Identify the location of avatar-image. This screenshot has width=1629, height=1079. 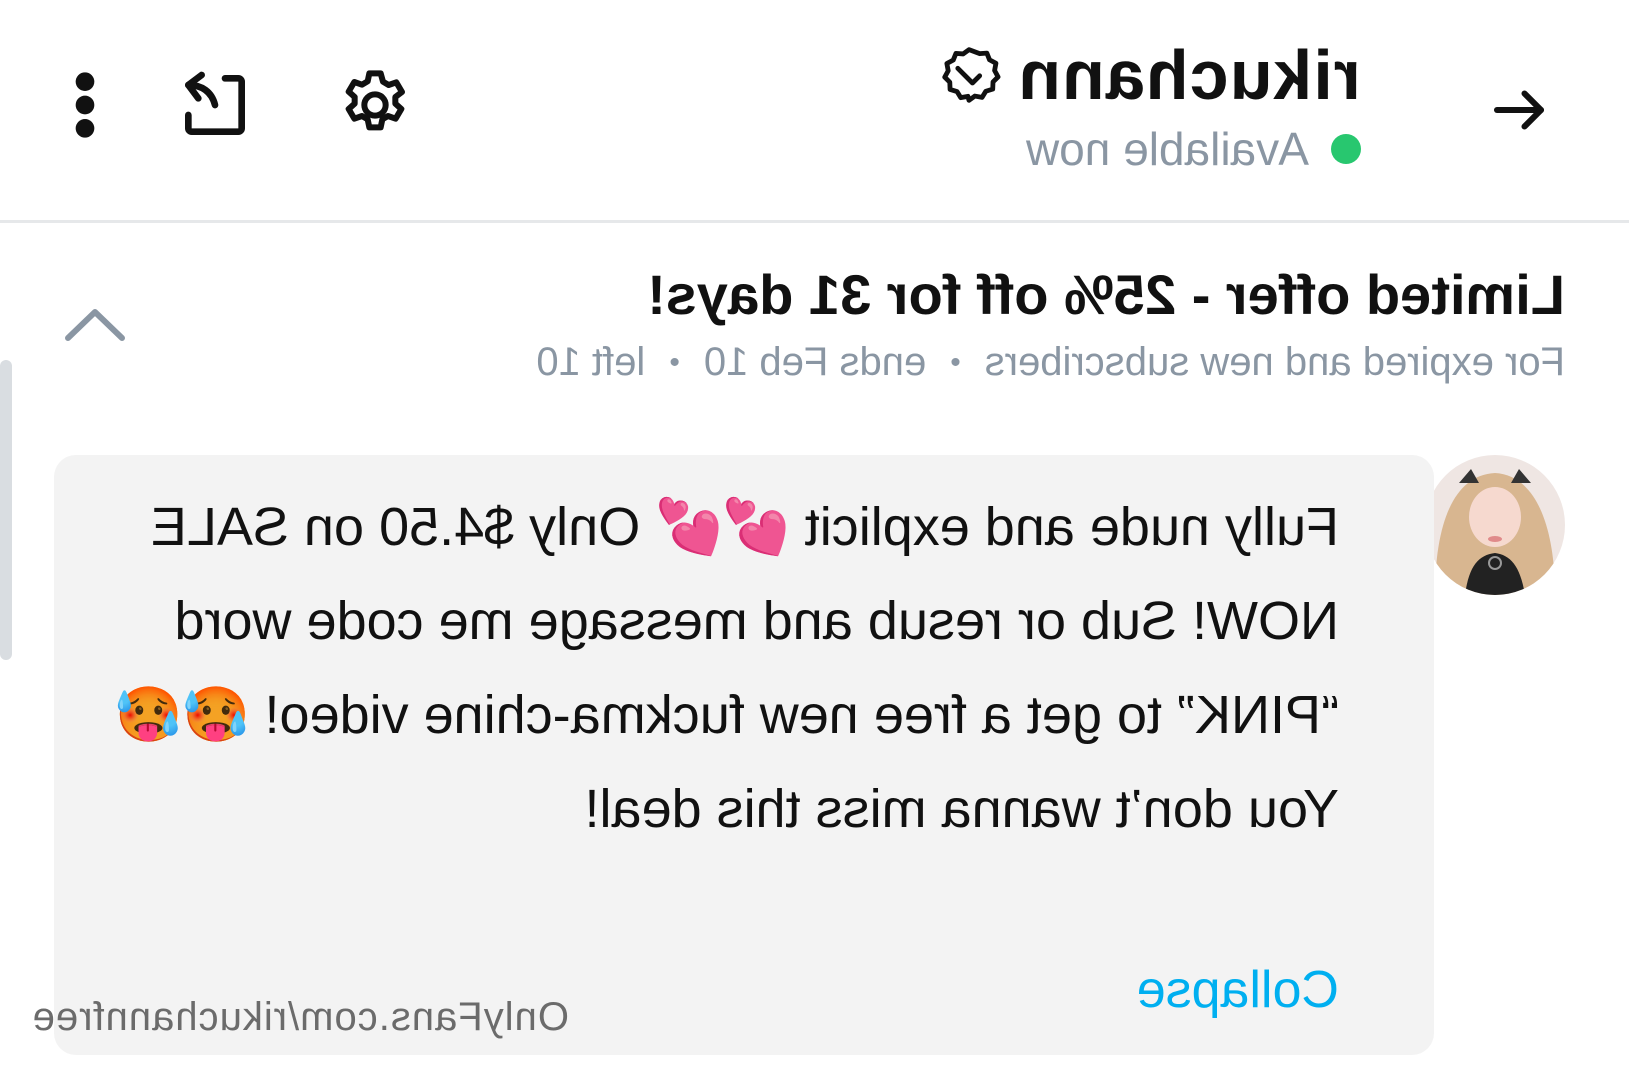
(1495, 525).